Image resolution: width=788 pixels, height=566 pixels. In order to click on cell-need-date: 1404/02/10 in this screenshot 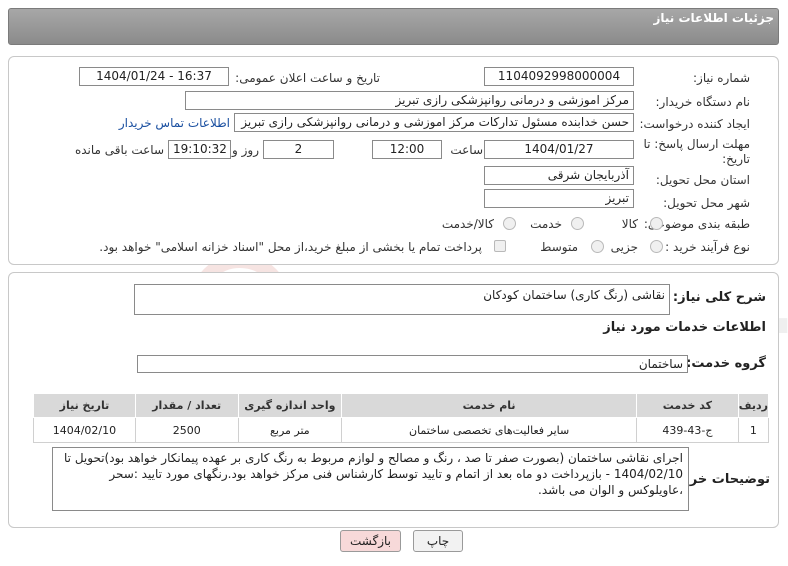, I will do `click(84, 430)`.